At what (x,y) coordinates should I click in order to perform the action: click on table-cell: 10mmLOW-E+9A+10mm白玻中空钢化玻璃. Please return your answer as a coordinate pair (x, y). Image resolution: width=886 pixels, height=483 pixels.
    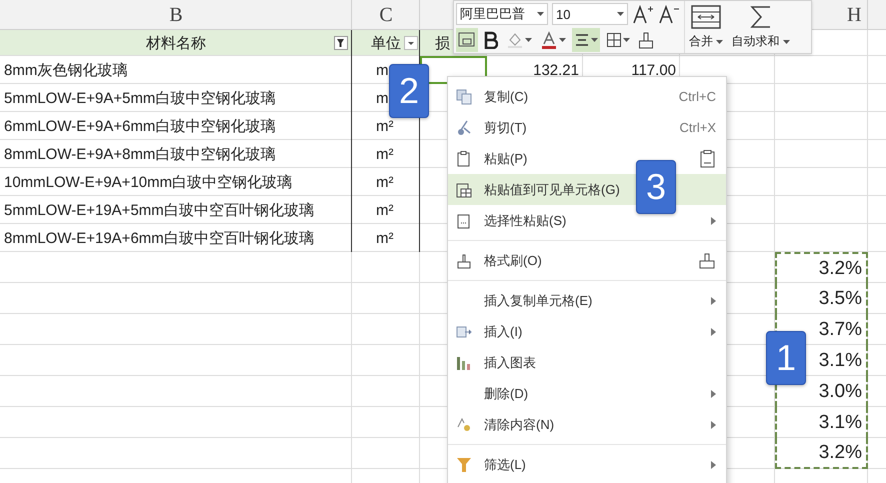
    Looking at the image, I should click on (148, 182).